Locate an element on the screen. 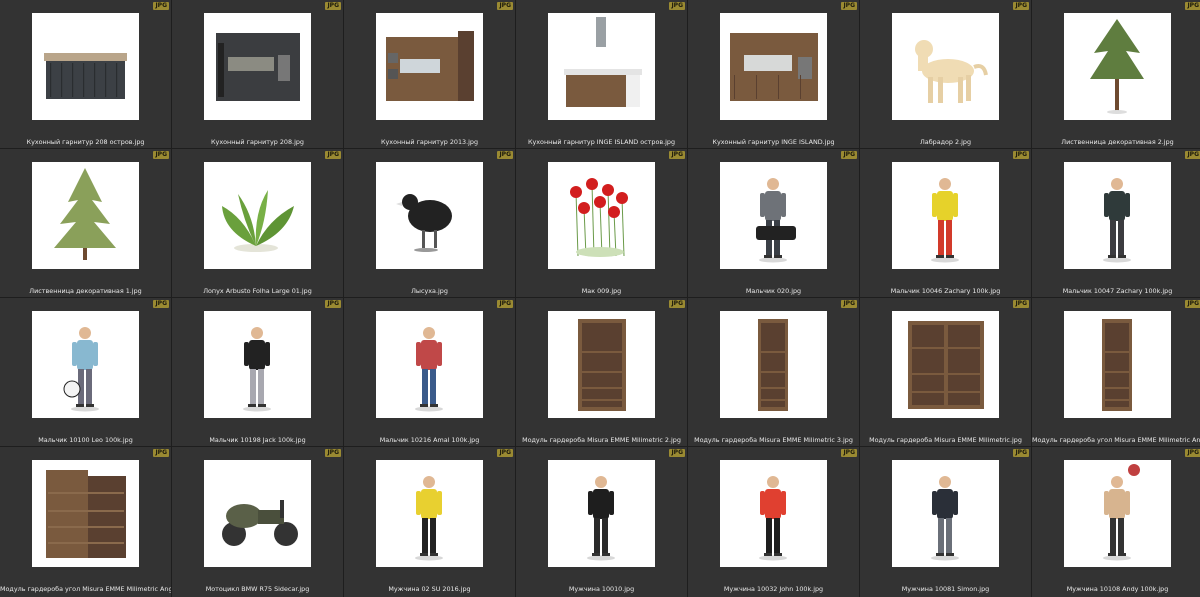 Image resolution: width=1200 pixels, height=597 pixels. file-name: Мальчик 10047 Zachary 100k.jpg is located at coordinates (1117, 291).